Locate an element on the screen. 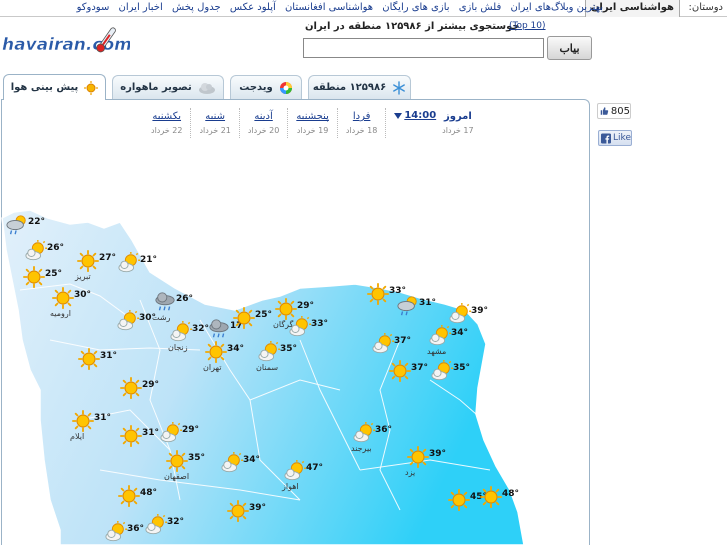  search-title: جوستجوی بیشتر از ۱۲۵۹۸۶ منطقه در ایران is located at coordinates (412, 26).